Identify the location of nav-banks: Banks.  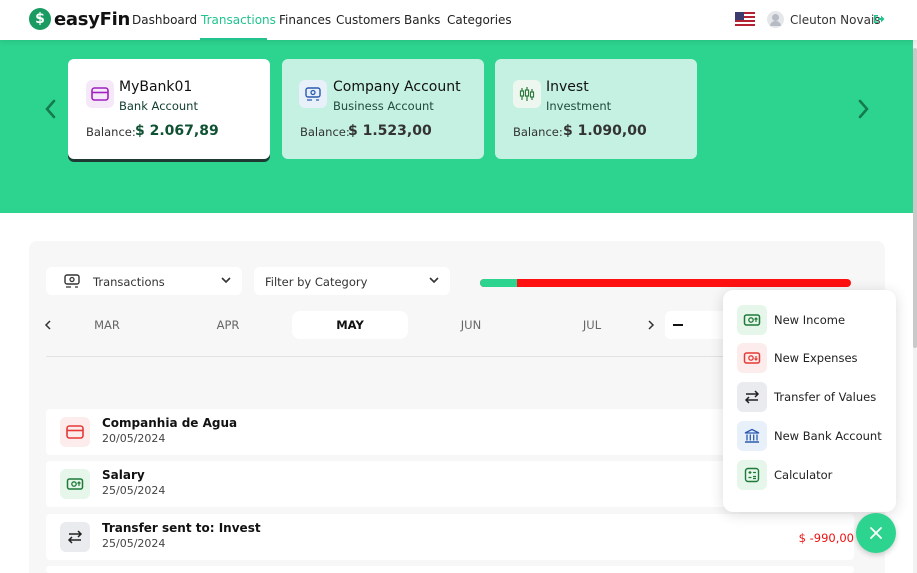
(422, 20).